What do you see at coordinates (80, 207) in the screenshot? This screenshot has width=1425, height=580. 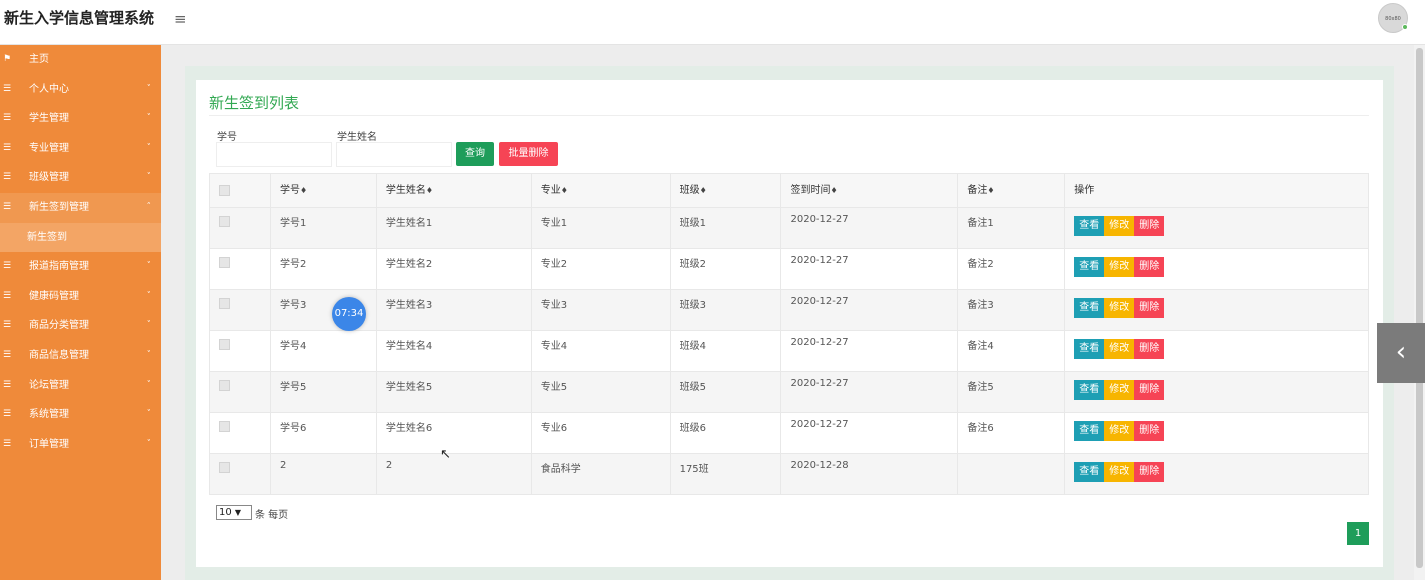 I see `sidebar-item: ☰ 新生签到管理 ˄` at bounding box center [80, 207].